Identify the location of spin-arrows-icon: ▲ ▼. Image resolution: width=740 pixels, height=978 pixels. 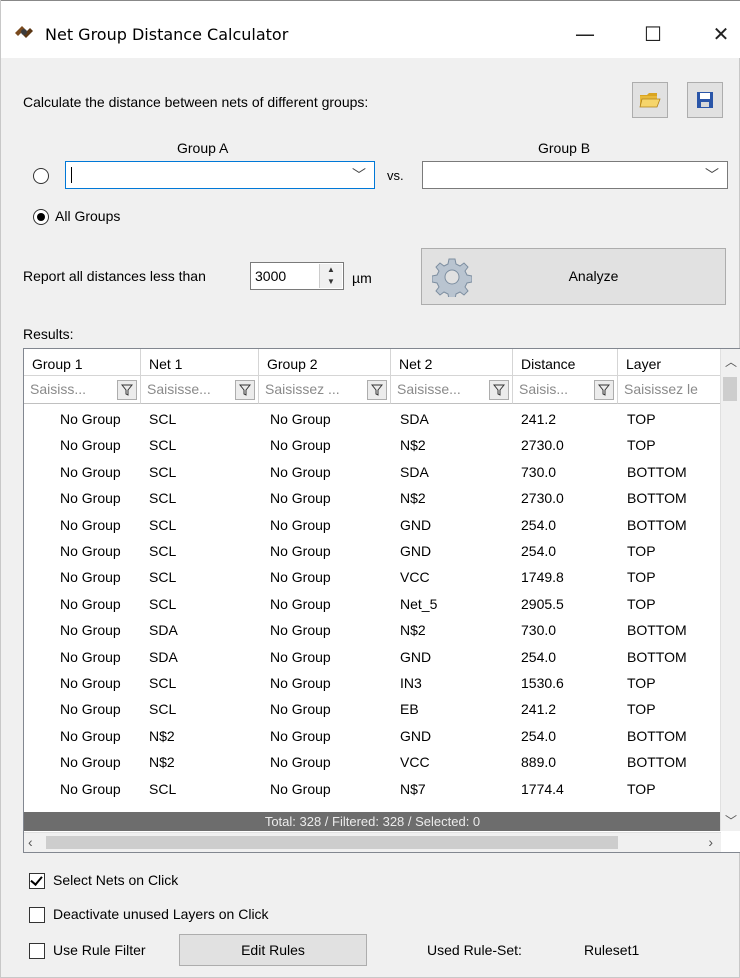
(330, 276).